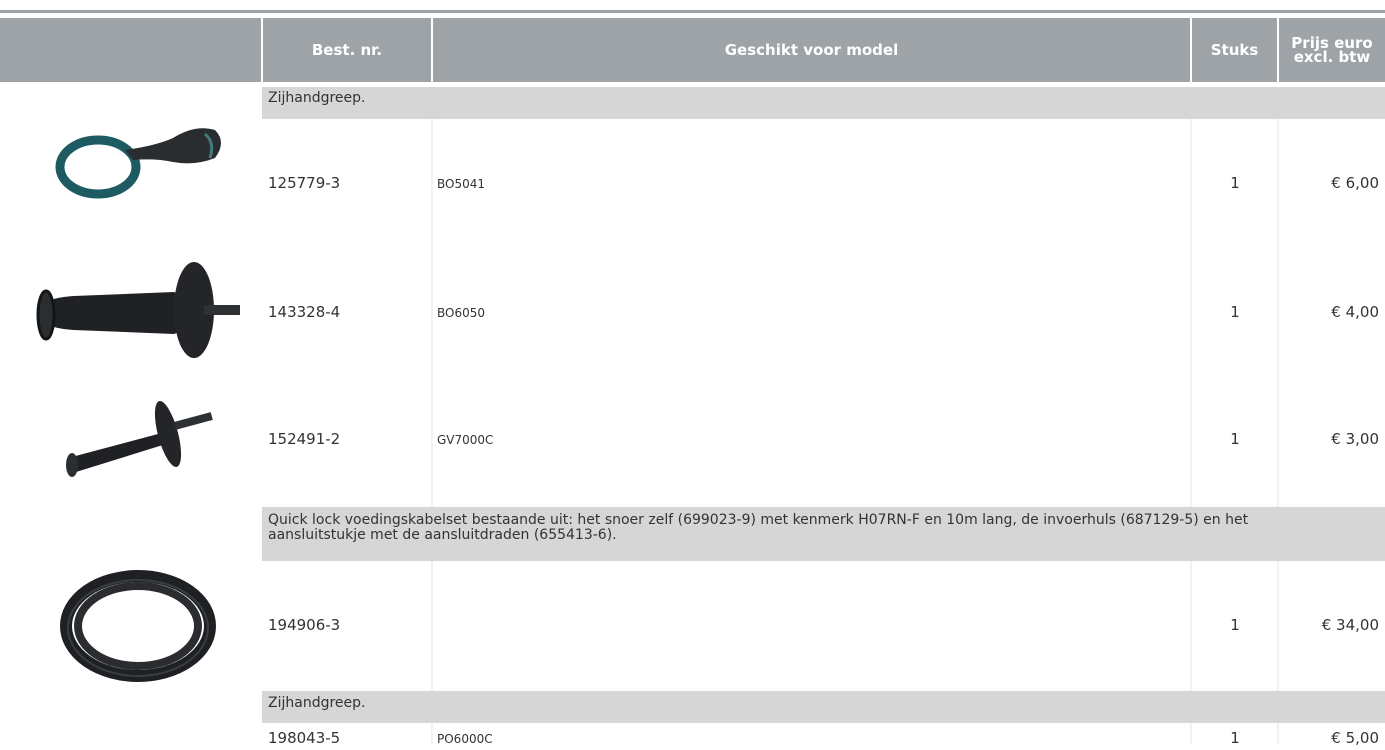 The height and width of the screenshot is (750, 1385). What do you see at coordinates (1355, 312) in the screenshot?
I see `price: € 4,00` at bounding box center [1355, 312].